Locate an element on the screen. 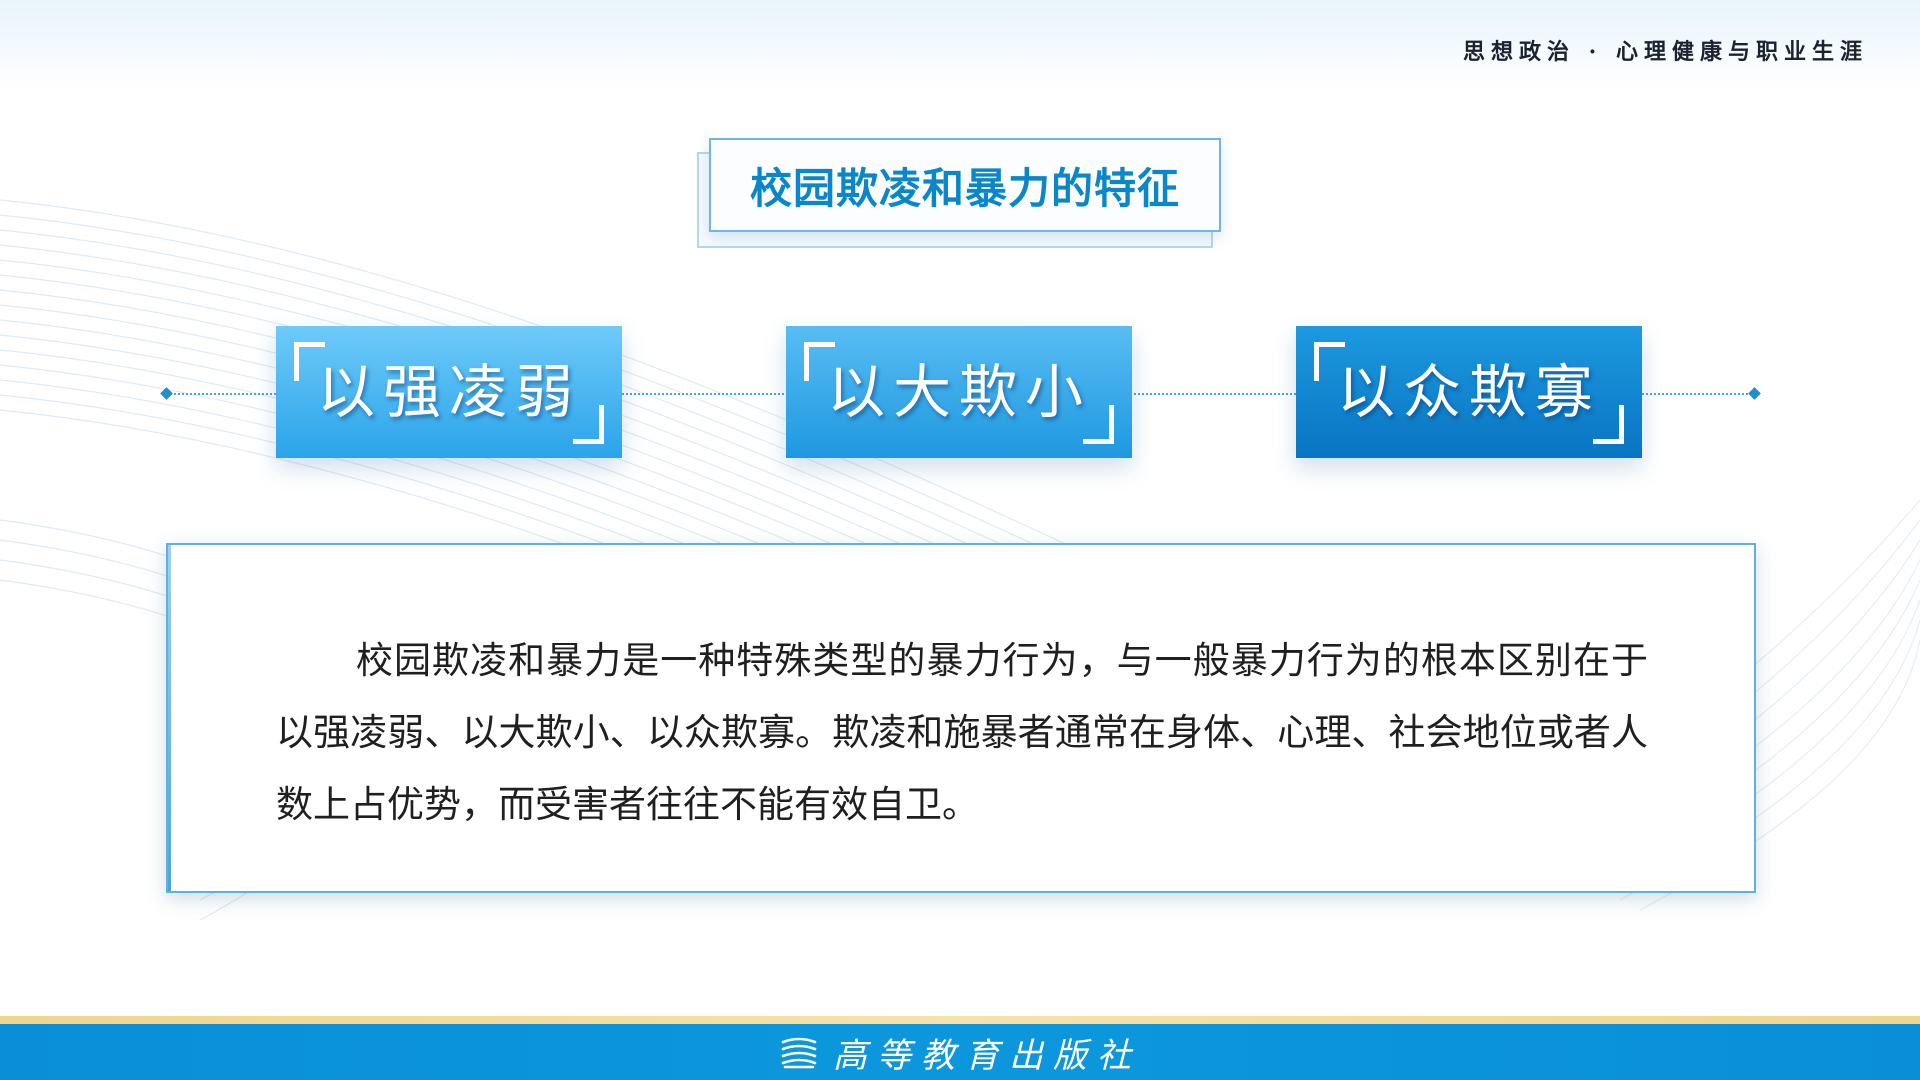 The image size is (1920, 1080). books-icon is located at coordinates (799, 1053).